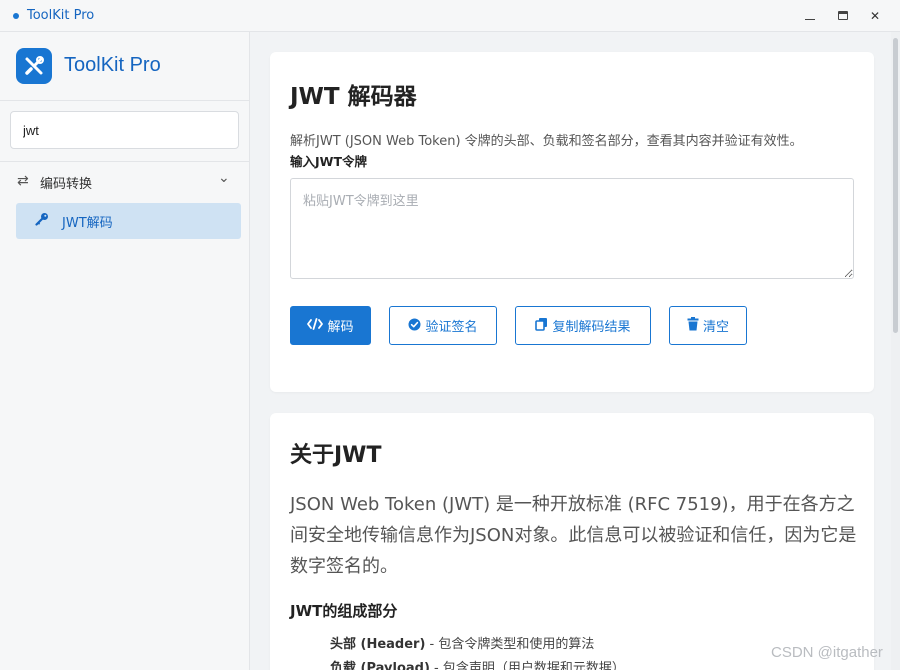 This screenshot has height=670, width=900. Describe the element at coordinates (124, 180) in the screenshot. I see `category-encoding: ⇄ 编码转换 ⌄` at that location.